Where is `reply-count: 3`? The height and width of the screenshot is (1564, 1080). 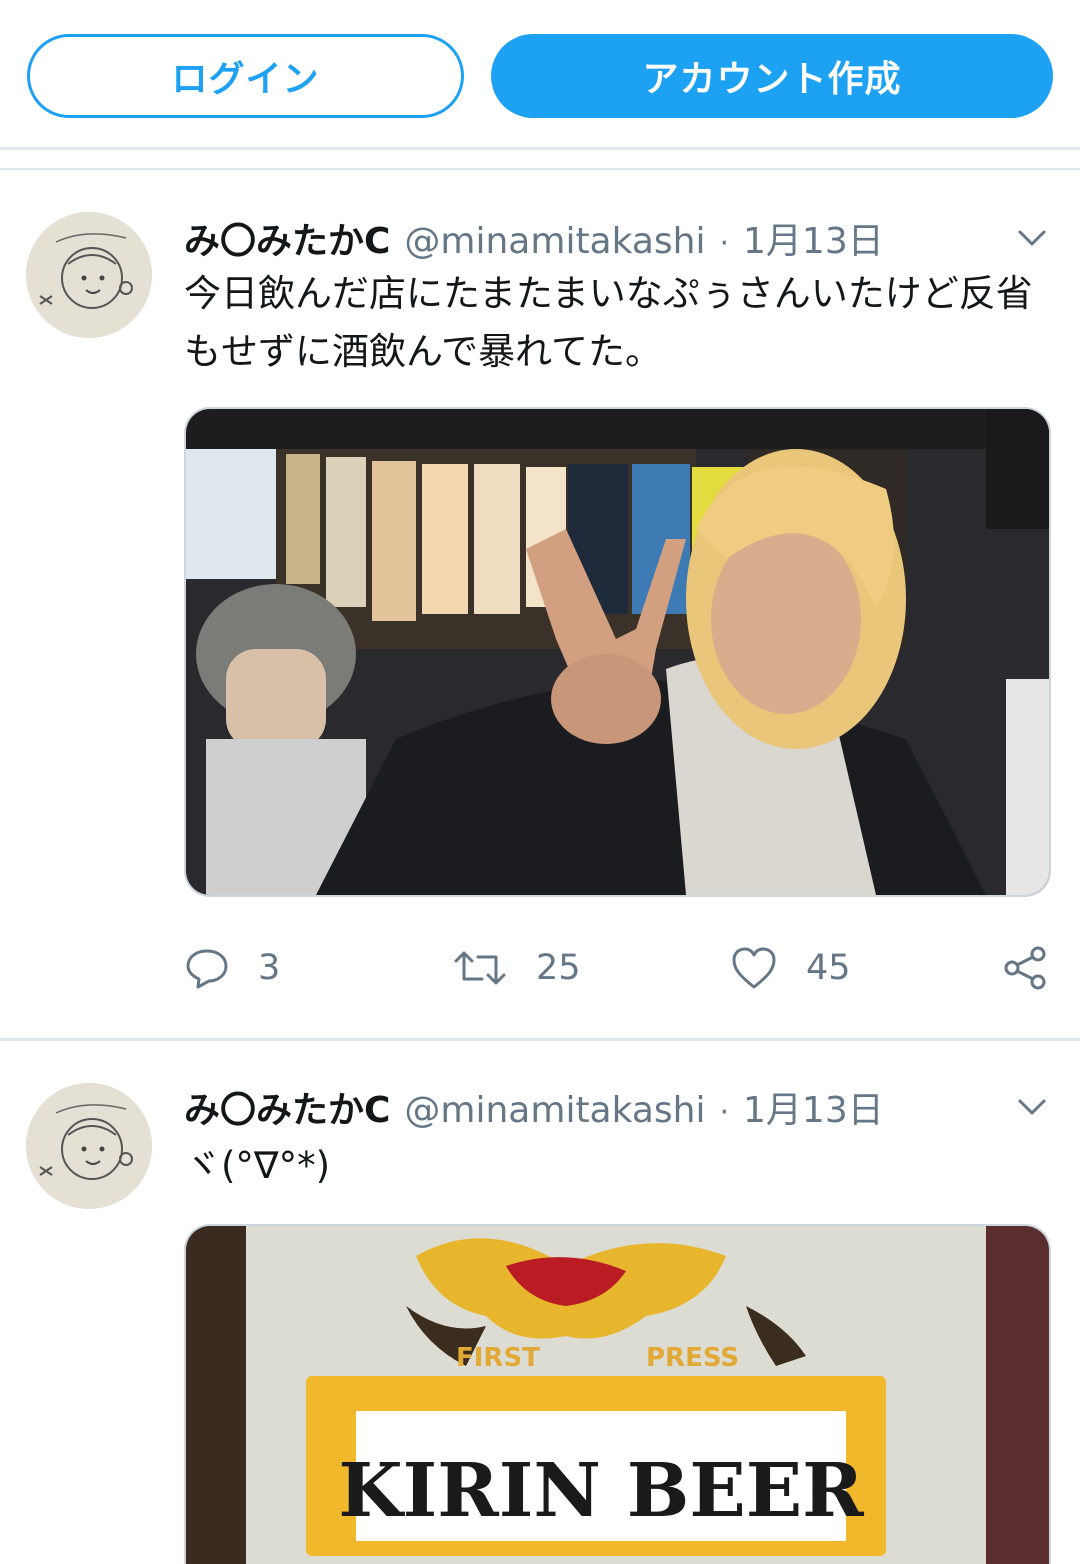 reply-count: 3 is located at coordinates (269, 968).